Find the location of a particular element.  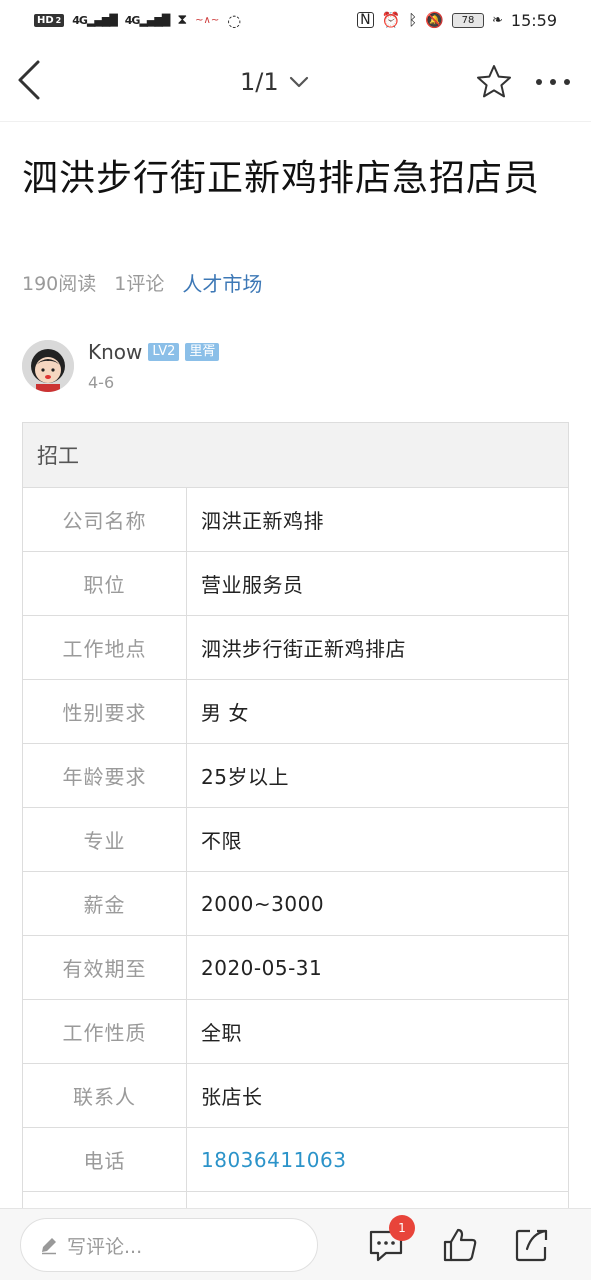

like-button is located at coordinates (460, 1245).